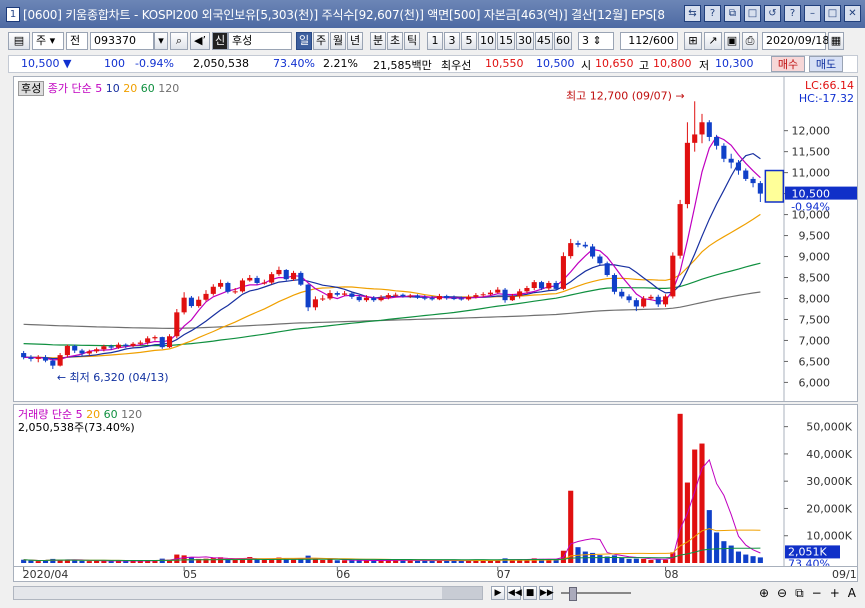 This screenshot has height=608, width=865. I want to click on legend-prefix: 종가 단순, so click(69, 88).